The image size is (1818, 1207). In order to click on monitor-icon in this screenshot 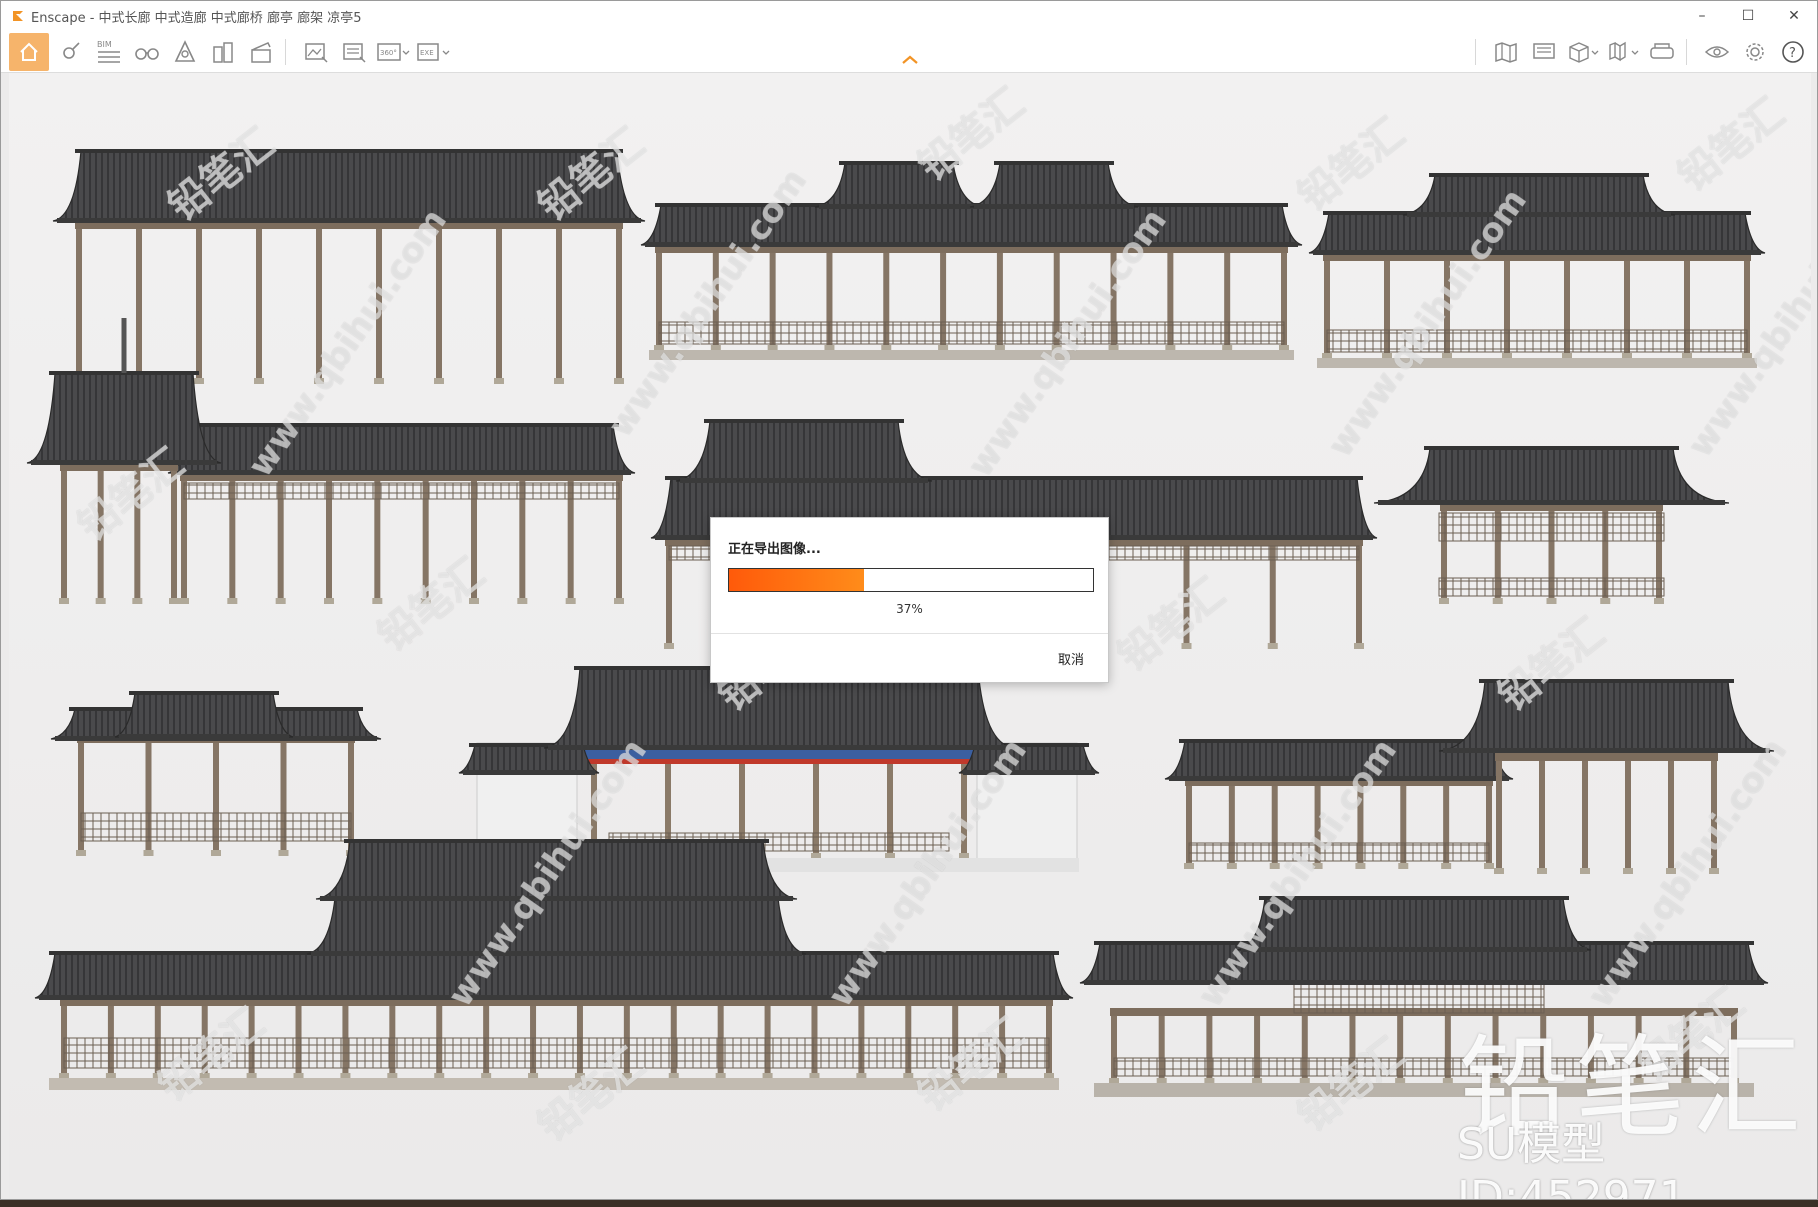, I will do `click(1544, 51)`.